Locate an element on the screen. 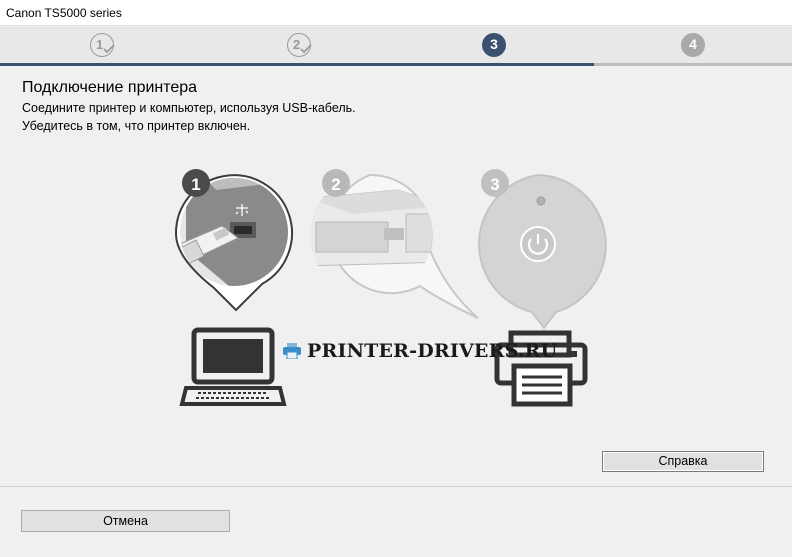 The width and height of the screenshot is (792, 557). badge-1-number: 1 is located at coordinates (195, 184).